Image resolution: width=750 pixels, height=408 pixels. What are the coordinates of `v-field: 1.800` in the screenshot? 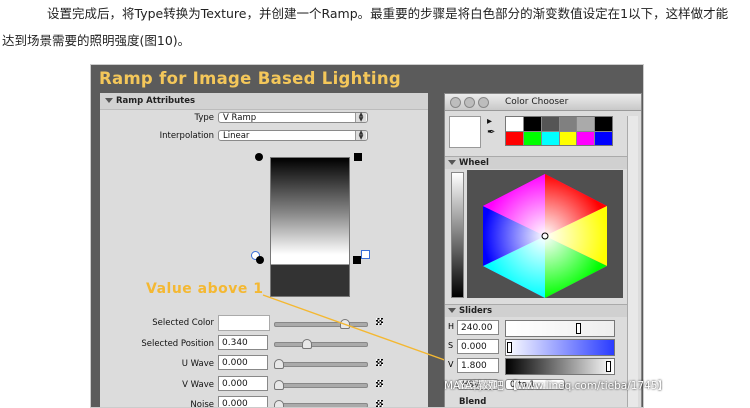 It's located at (478, 365).